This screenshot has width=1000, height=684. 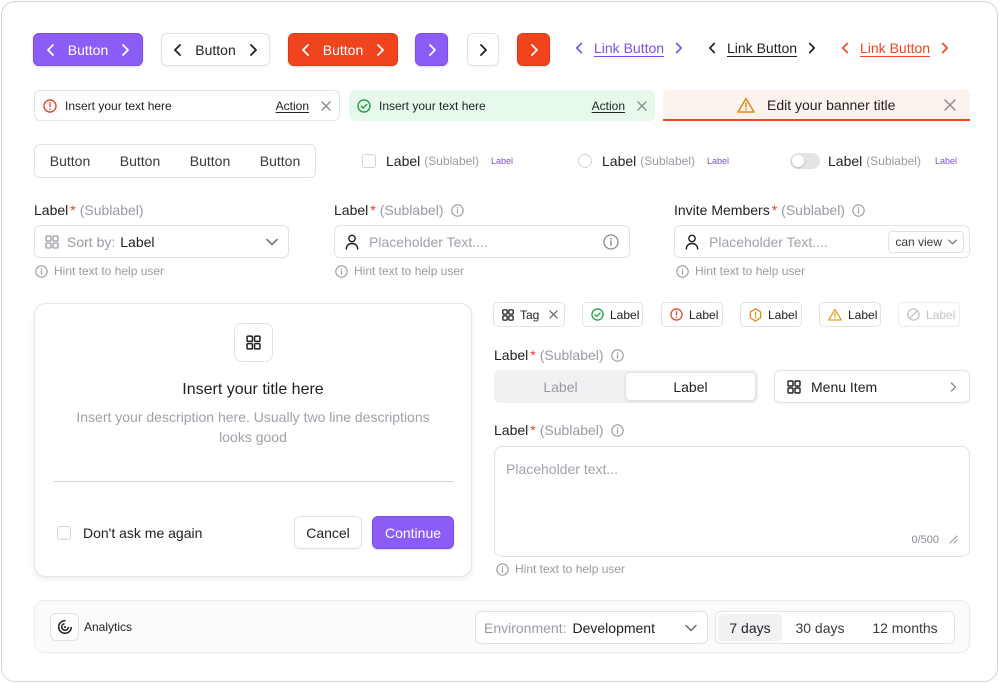 What do you see at coordinates (820, 627) in the screenshot?
I see `range-tab: 30 days` at bounding box center [820, 627].